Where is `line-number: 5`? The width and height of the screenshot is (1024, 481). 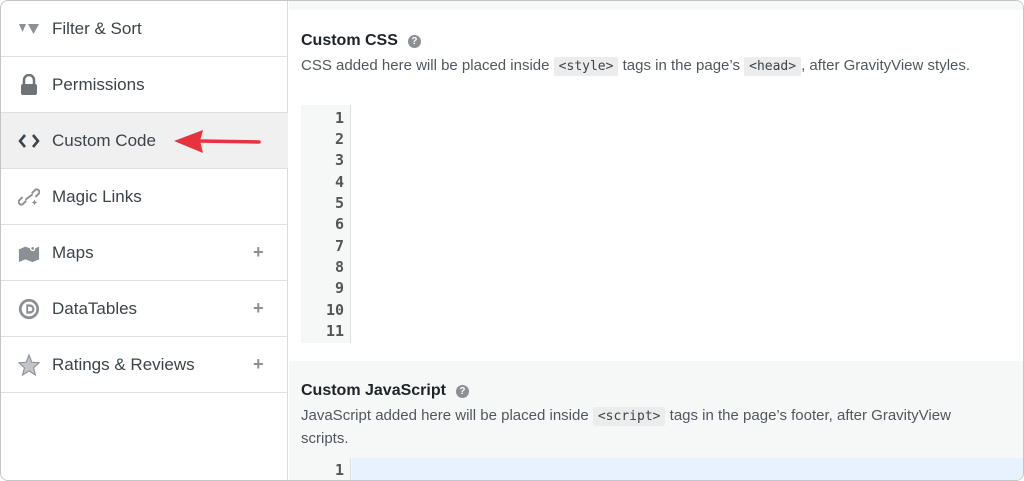 line-number: 5 is located at coordinates (339, 203).